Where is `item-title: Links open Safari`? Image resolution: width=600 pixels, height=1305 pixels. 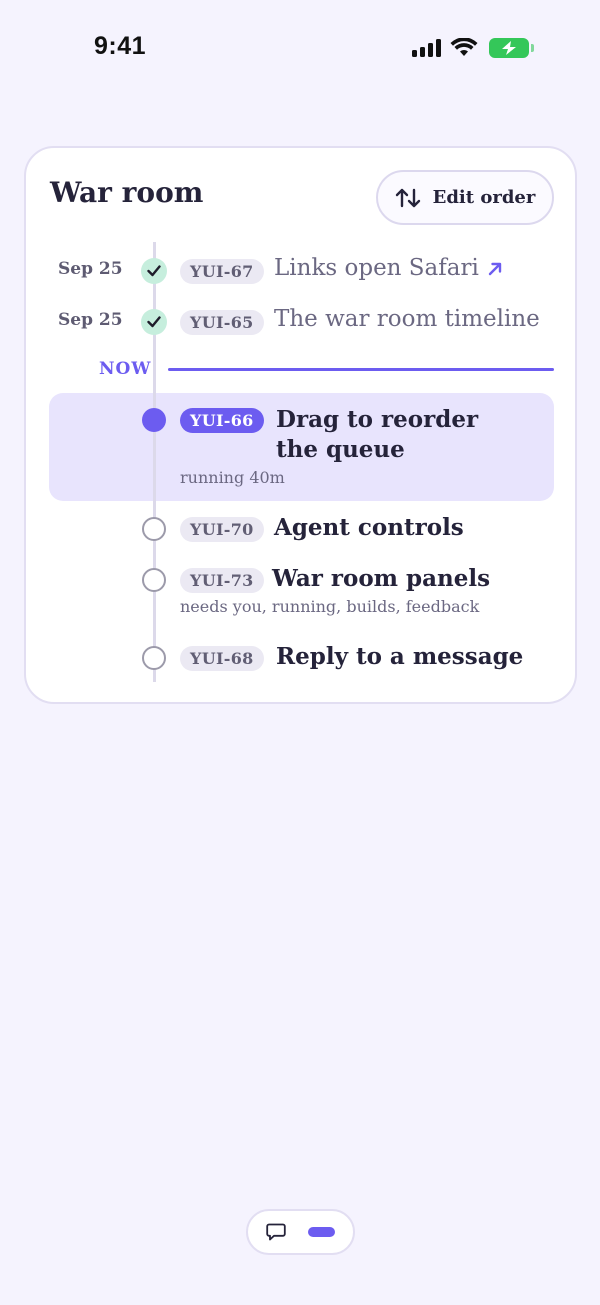 item-title: Links open Safari is located at coordinates (376, 268).